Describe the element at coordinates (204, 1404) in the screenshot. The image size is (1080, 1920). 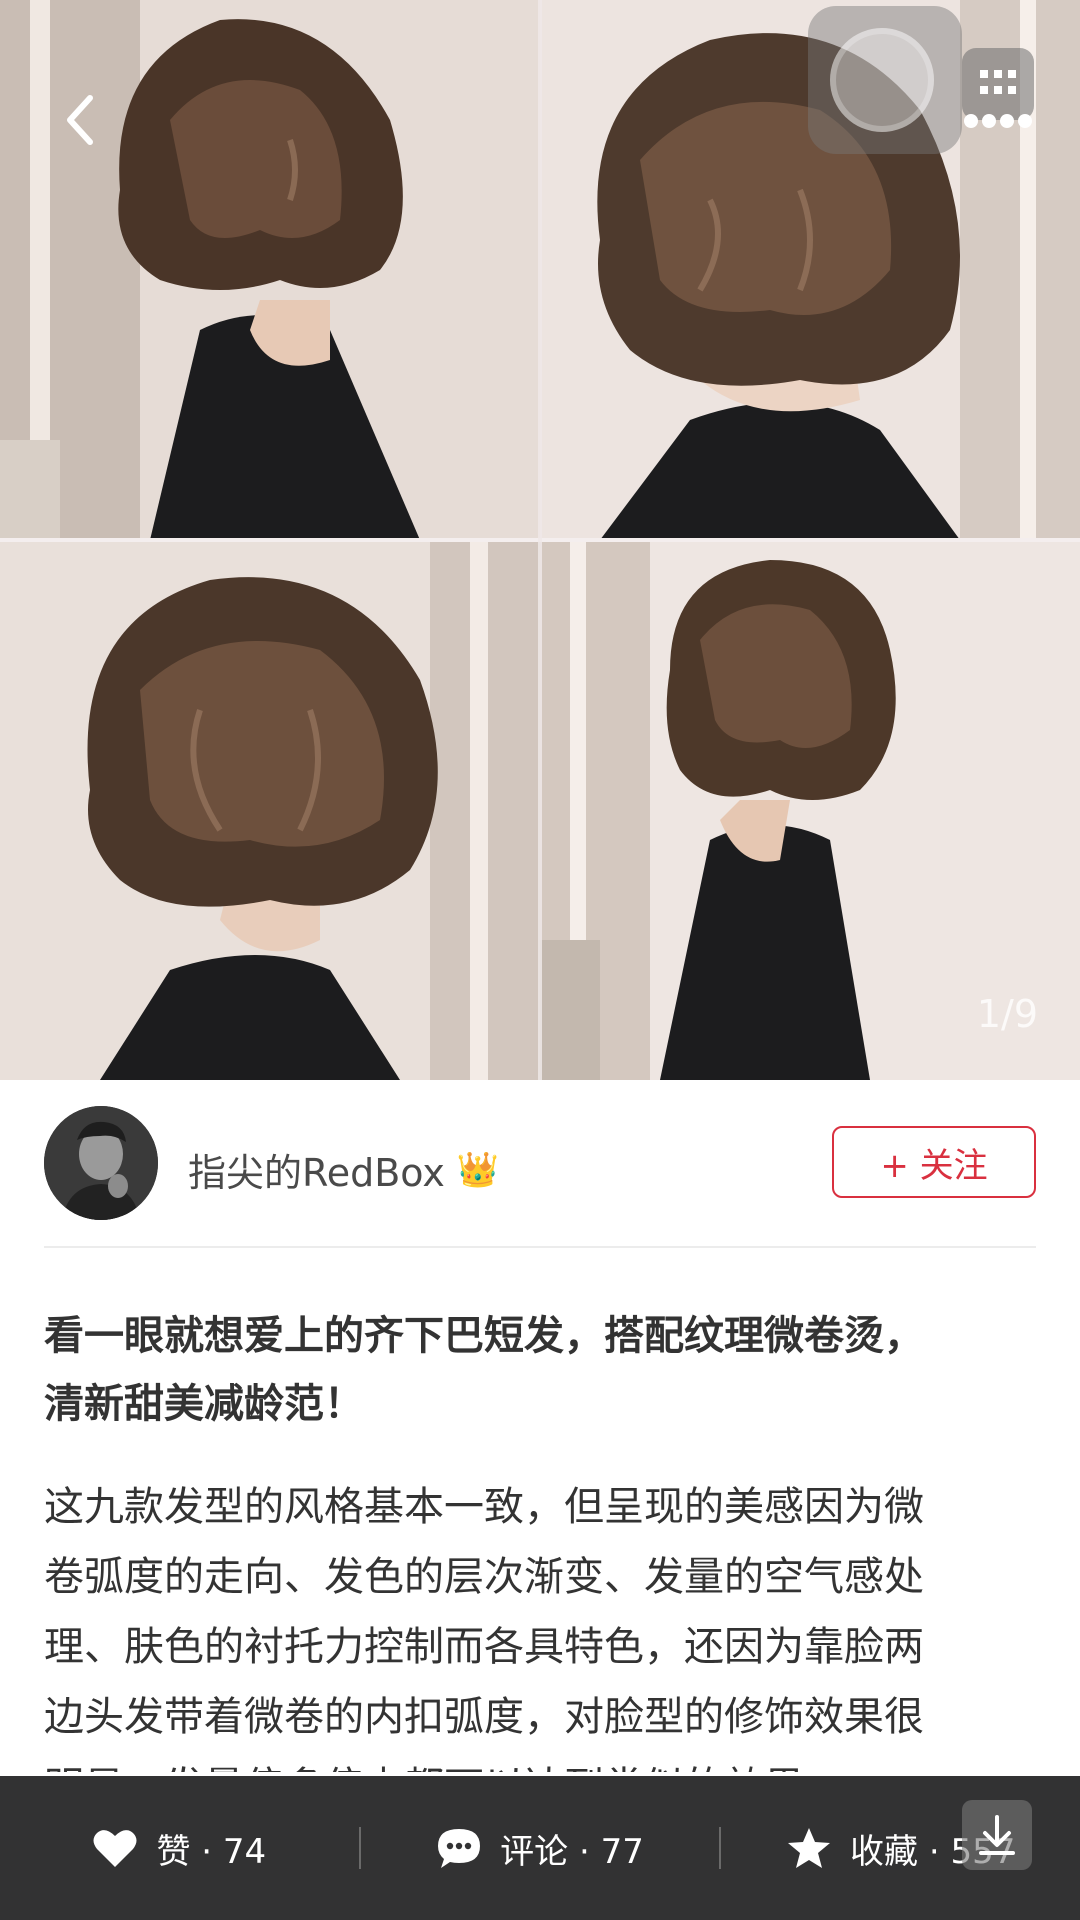
I see `post-title-line: 清新甜美减龄范！` at that location.